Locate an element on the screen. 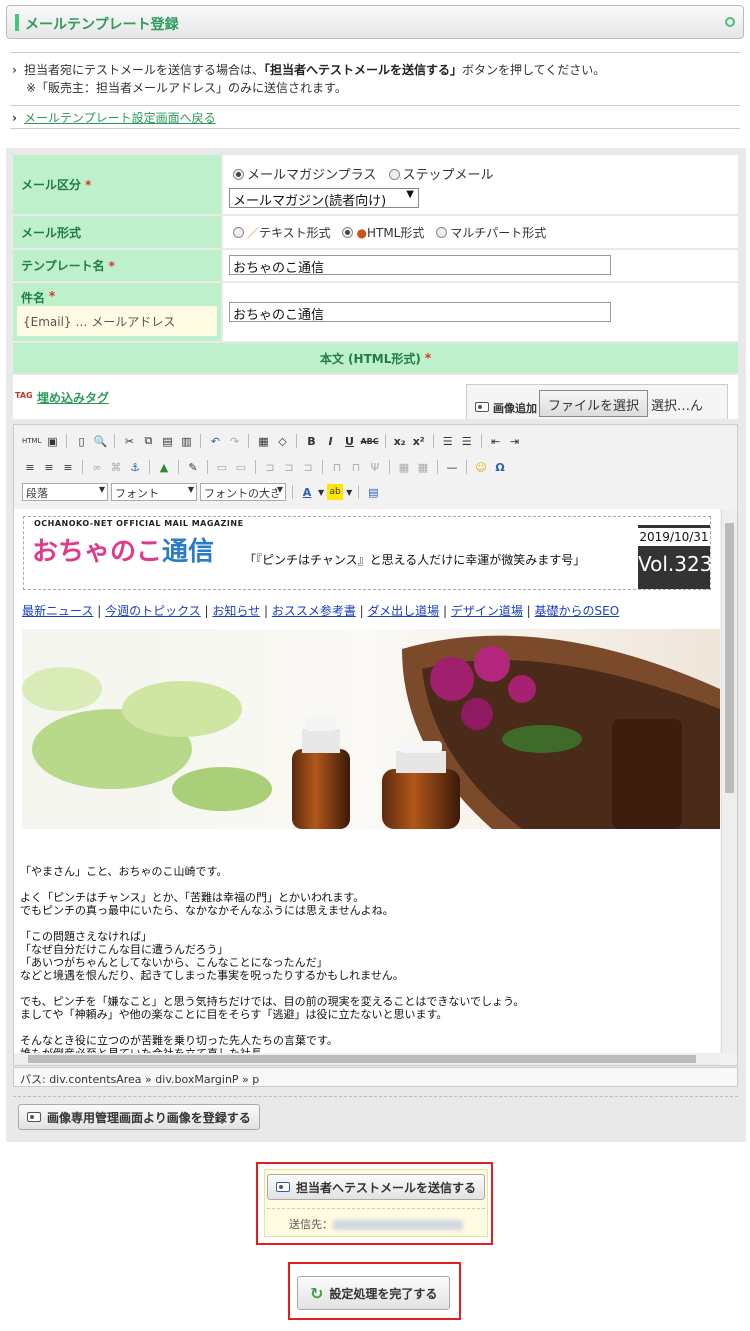 The image size is (750, 1331). align-right-icon: ≡ is located at coordinates (68, 467).